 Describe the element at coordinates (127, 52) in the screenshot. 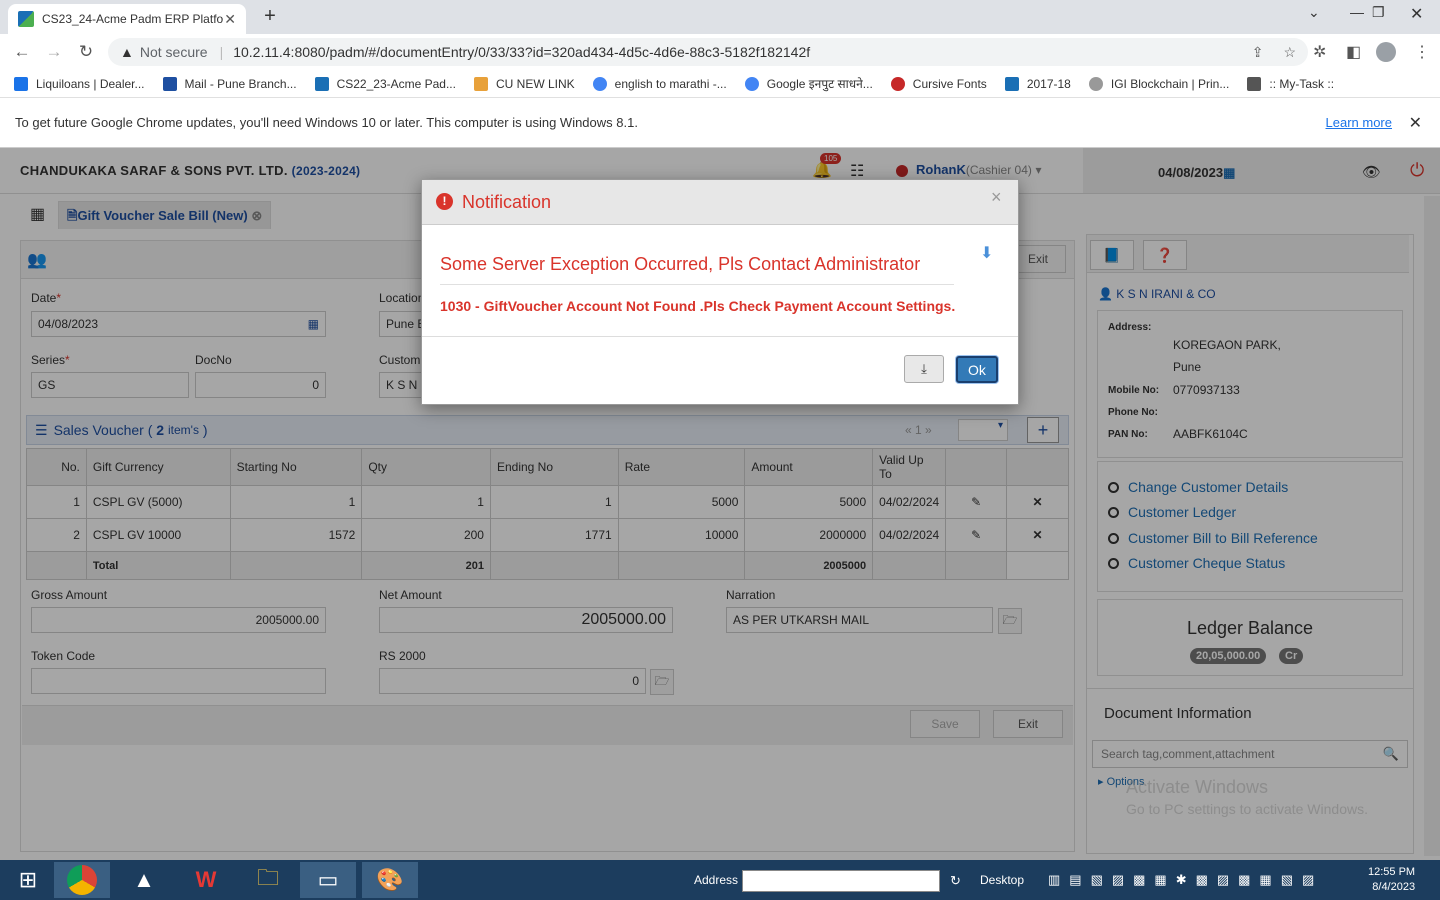

I see `warning-icon: ▲` at that location.